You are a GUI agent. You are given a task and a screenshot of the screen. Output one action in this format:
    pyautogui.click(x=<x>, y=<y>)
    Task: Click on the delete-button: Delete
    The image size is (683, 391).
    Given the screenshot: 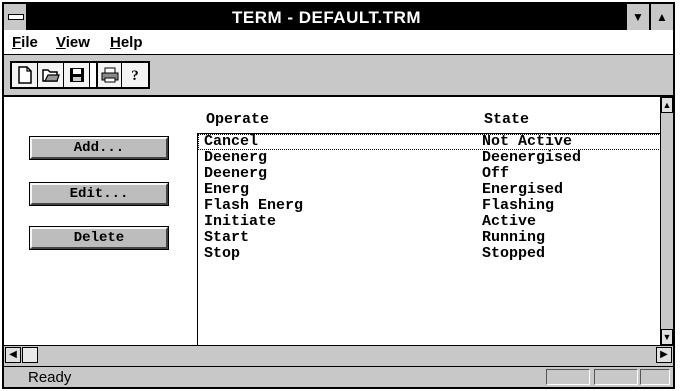 What is the action you would take?
    pyautogui.click(x=99, y=238)
    